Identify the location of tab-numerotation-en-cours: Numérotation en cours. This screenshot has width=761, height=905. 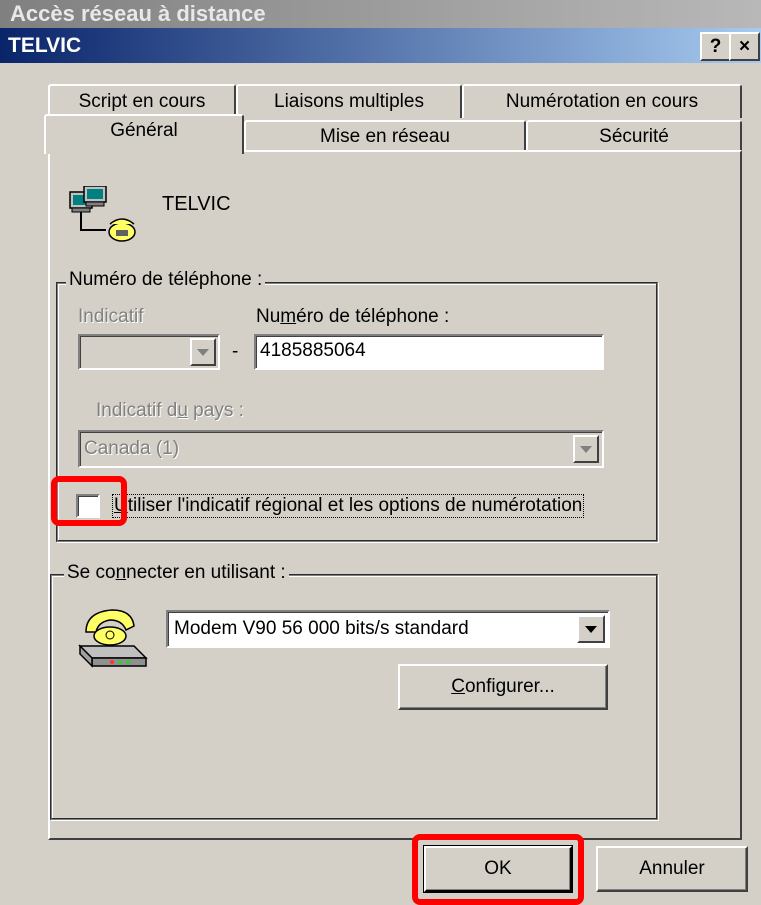
(602, 101).